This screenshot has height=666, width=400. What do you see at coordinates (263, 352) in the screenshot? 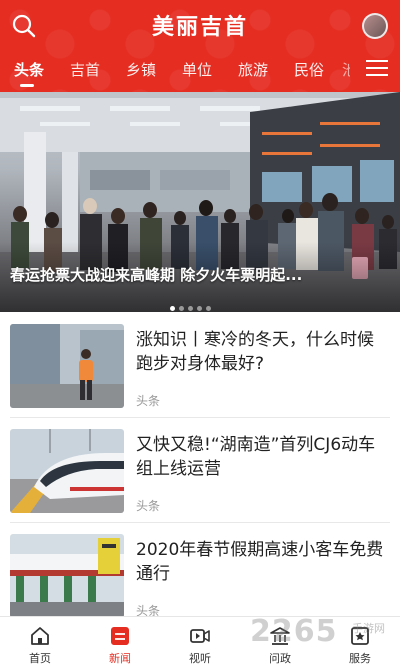
I see `news-title: 涨知识丨寒冷的冬天，什么时候跑步对身体最好?` at bounding box center [263, 352].